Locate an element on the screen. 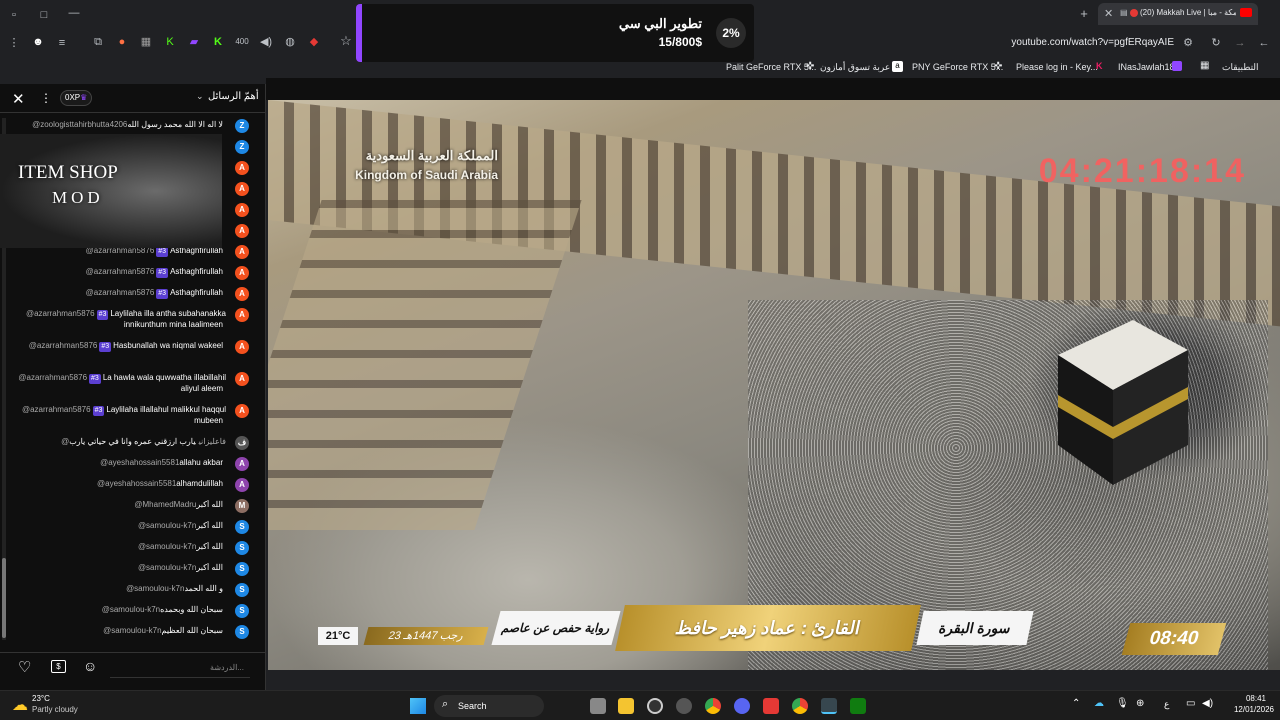 The width and height of the screenshot is (1280, 720). close-chat-icon: ✕ is located at coordinates (18, 99).